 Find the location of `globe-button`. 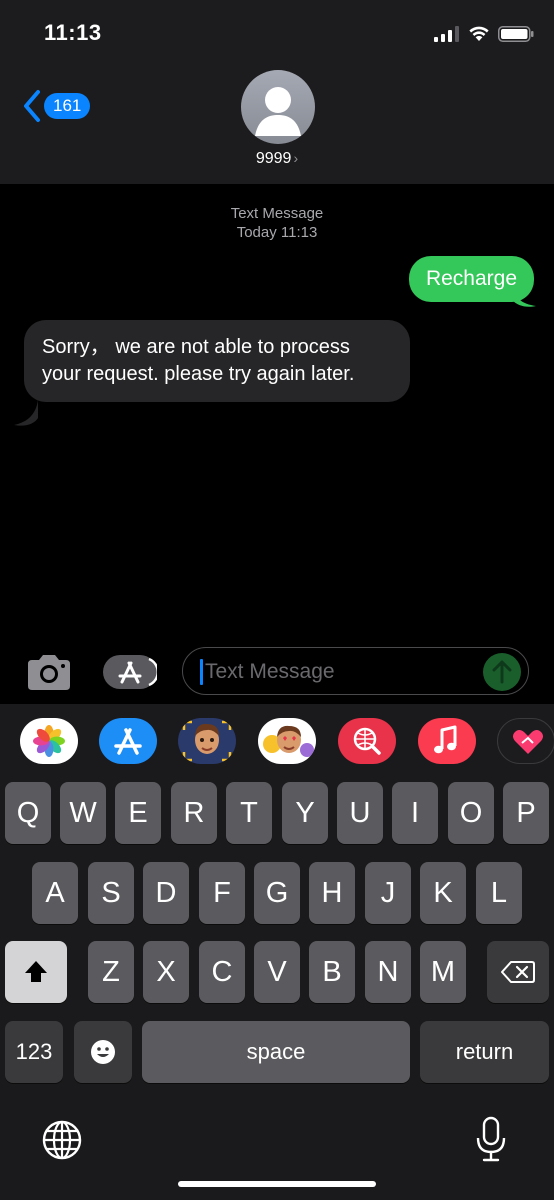

globe-button is located at coordinates (62, 1142).